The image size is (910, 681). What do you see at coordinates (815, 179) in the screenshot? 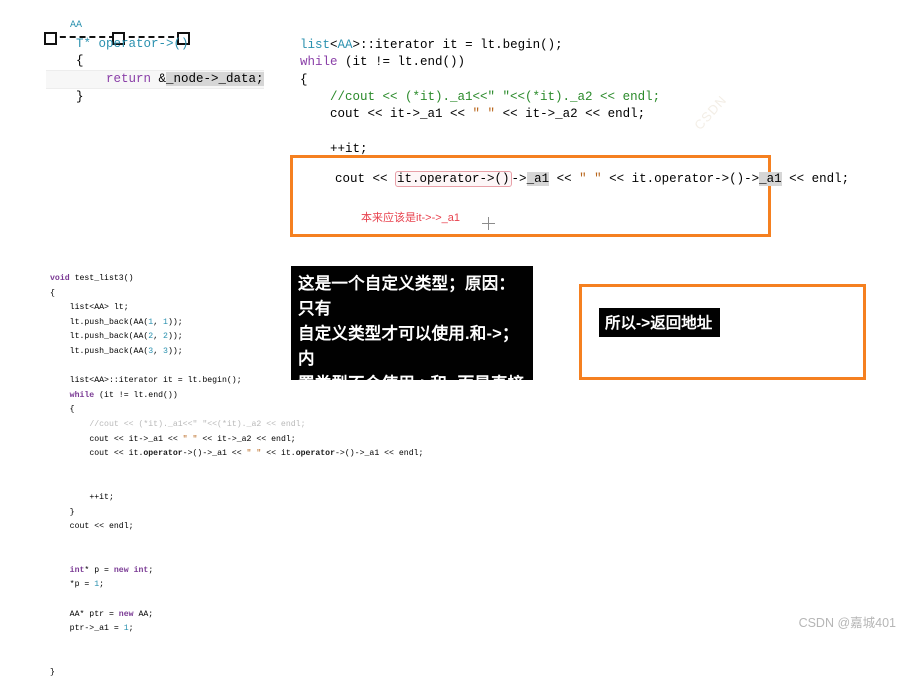
I see `callout-code-after-c: << endl;` at bounding box center [815, 179].